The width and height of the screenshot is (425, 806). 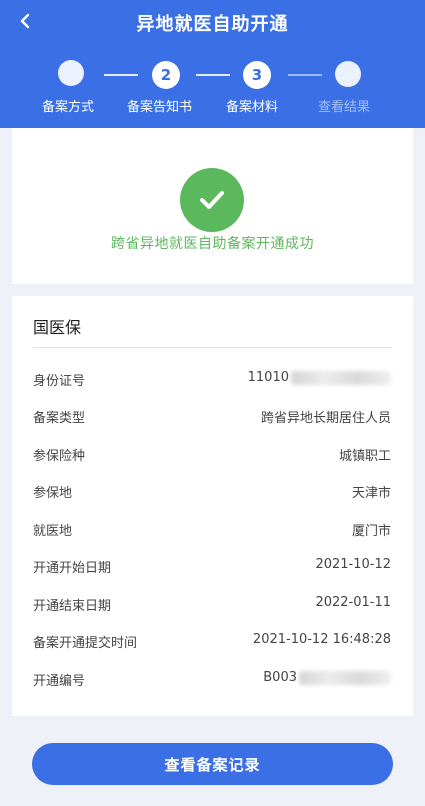 What do you see at coordinates (59, 456) in the screenshot?
I see `row-label-insurance: 参保险种` at bounding box center [59, 456].